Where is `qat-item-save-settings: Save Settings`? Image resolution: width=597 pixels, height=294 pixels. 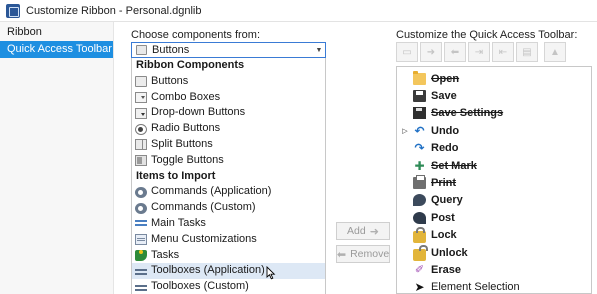
qat-item-save-settings: Save Settings is located at coordinates (494, 113).